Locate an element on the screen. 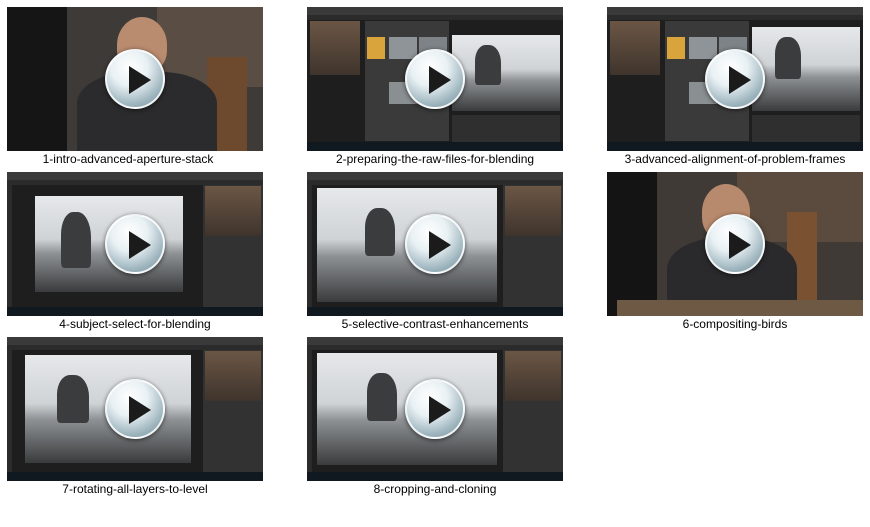 Image resolution: width=870 pixels, height=527 pixels. video-title: 4-subject-select-for-blending is located at coordinates (135, 324).